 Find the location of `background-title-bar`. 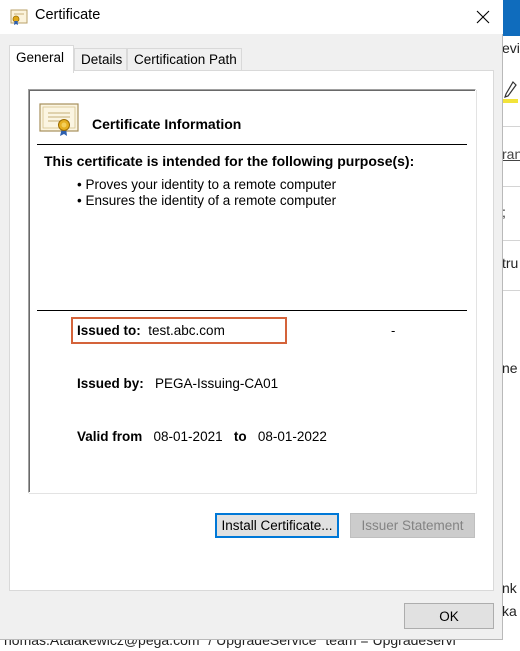

background-title-bar is located at coordinates (510, 18).